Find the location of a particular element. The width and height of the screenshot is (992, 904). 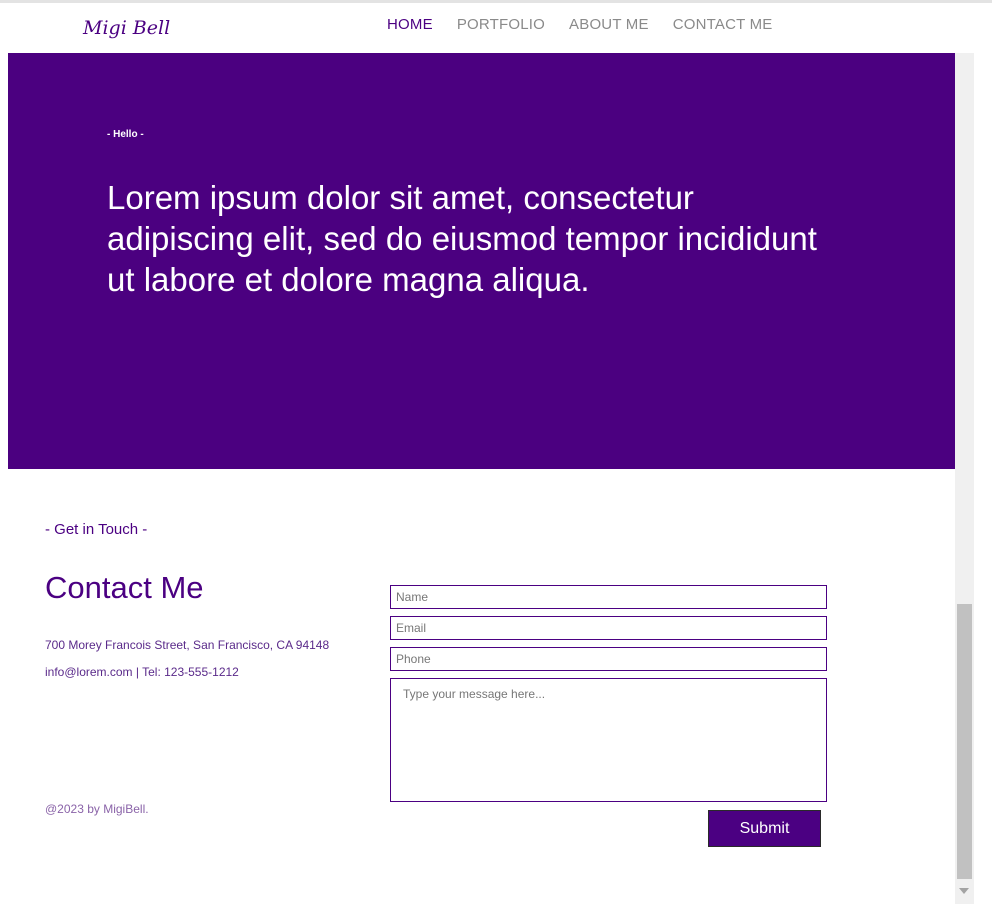

get-in-touch-kicker: - Get in Touch - is located at coordinates (96, 529).